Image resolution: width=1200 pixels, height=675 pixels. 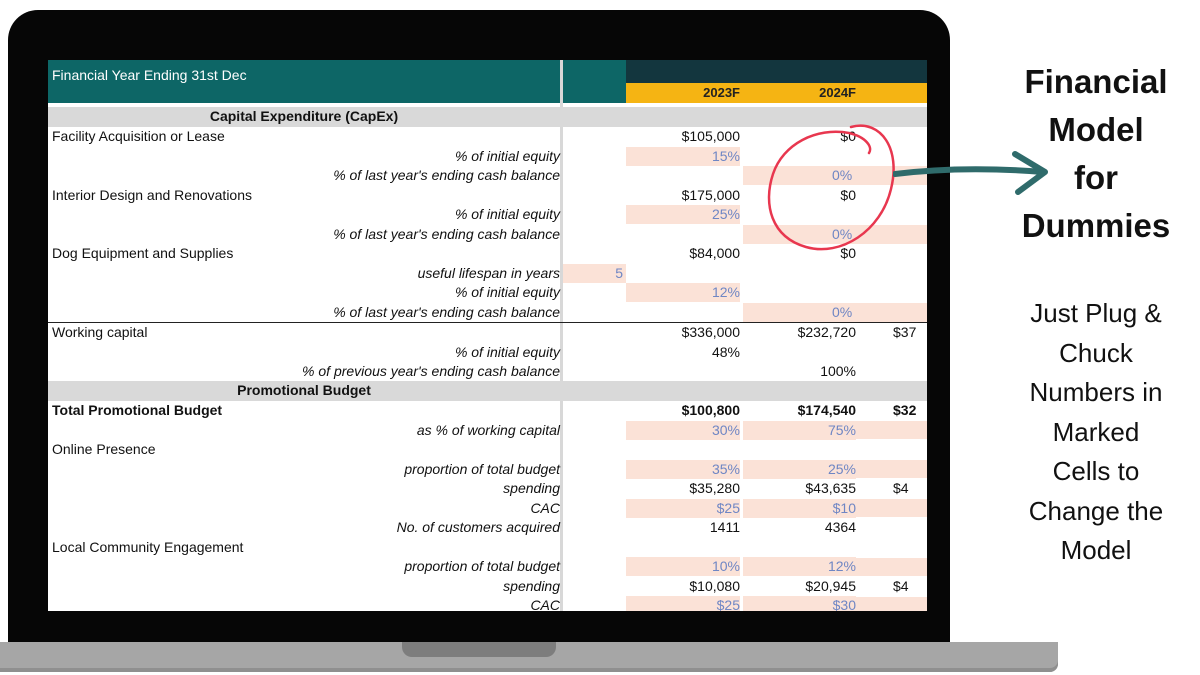 I want to click on table-row: No. of customers acquired 1411 4364, so click(x=487, y=528).